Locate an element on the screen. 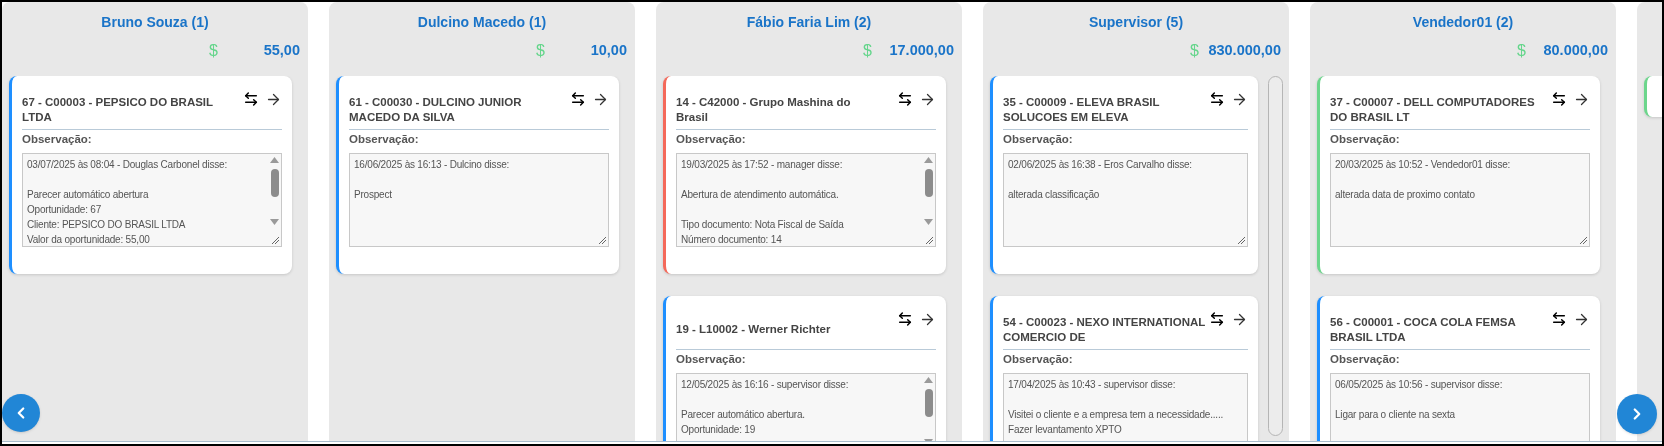 The width and height of the screenshot is (1664, 446). note-field: 12/05/2025 às 16:16 - supervisor disse: Parecer automático abertura. Oportunidade: 19 is located at coordinates (806, 407).